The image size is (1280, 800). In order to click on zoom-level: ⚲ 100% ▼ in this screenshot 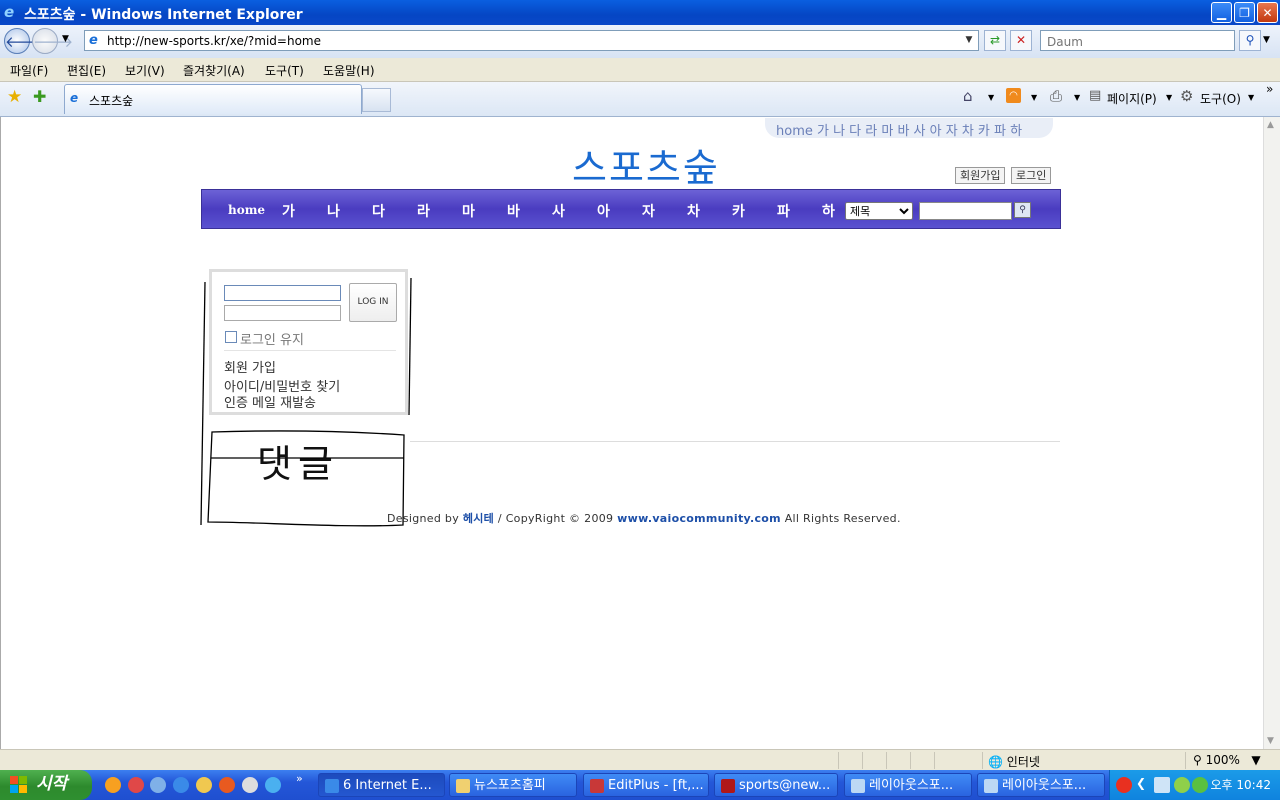, I will do `click(1227, 760)`.